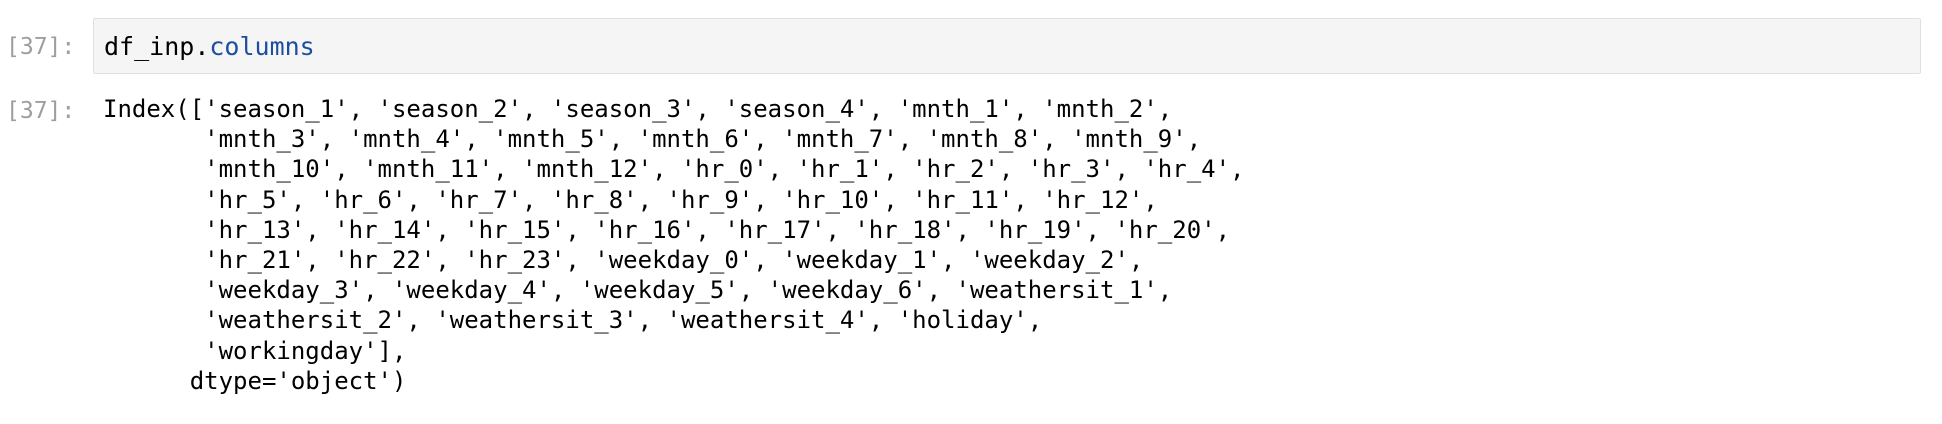 The image size is (1942, 424). I want to click on input-cell: [37]: df_inp.columns, so click(971, 47).